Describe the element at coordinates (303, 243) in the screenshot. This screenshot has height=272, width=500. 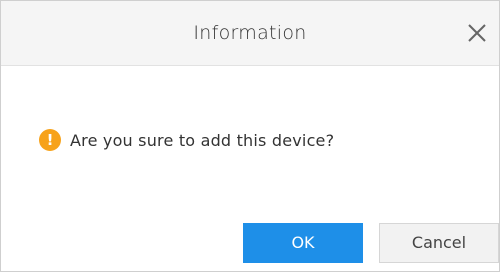
I see `ok-button: OK` at that location.